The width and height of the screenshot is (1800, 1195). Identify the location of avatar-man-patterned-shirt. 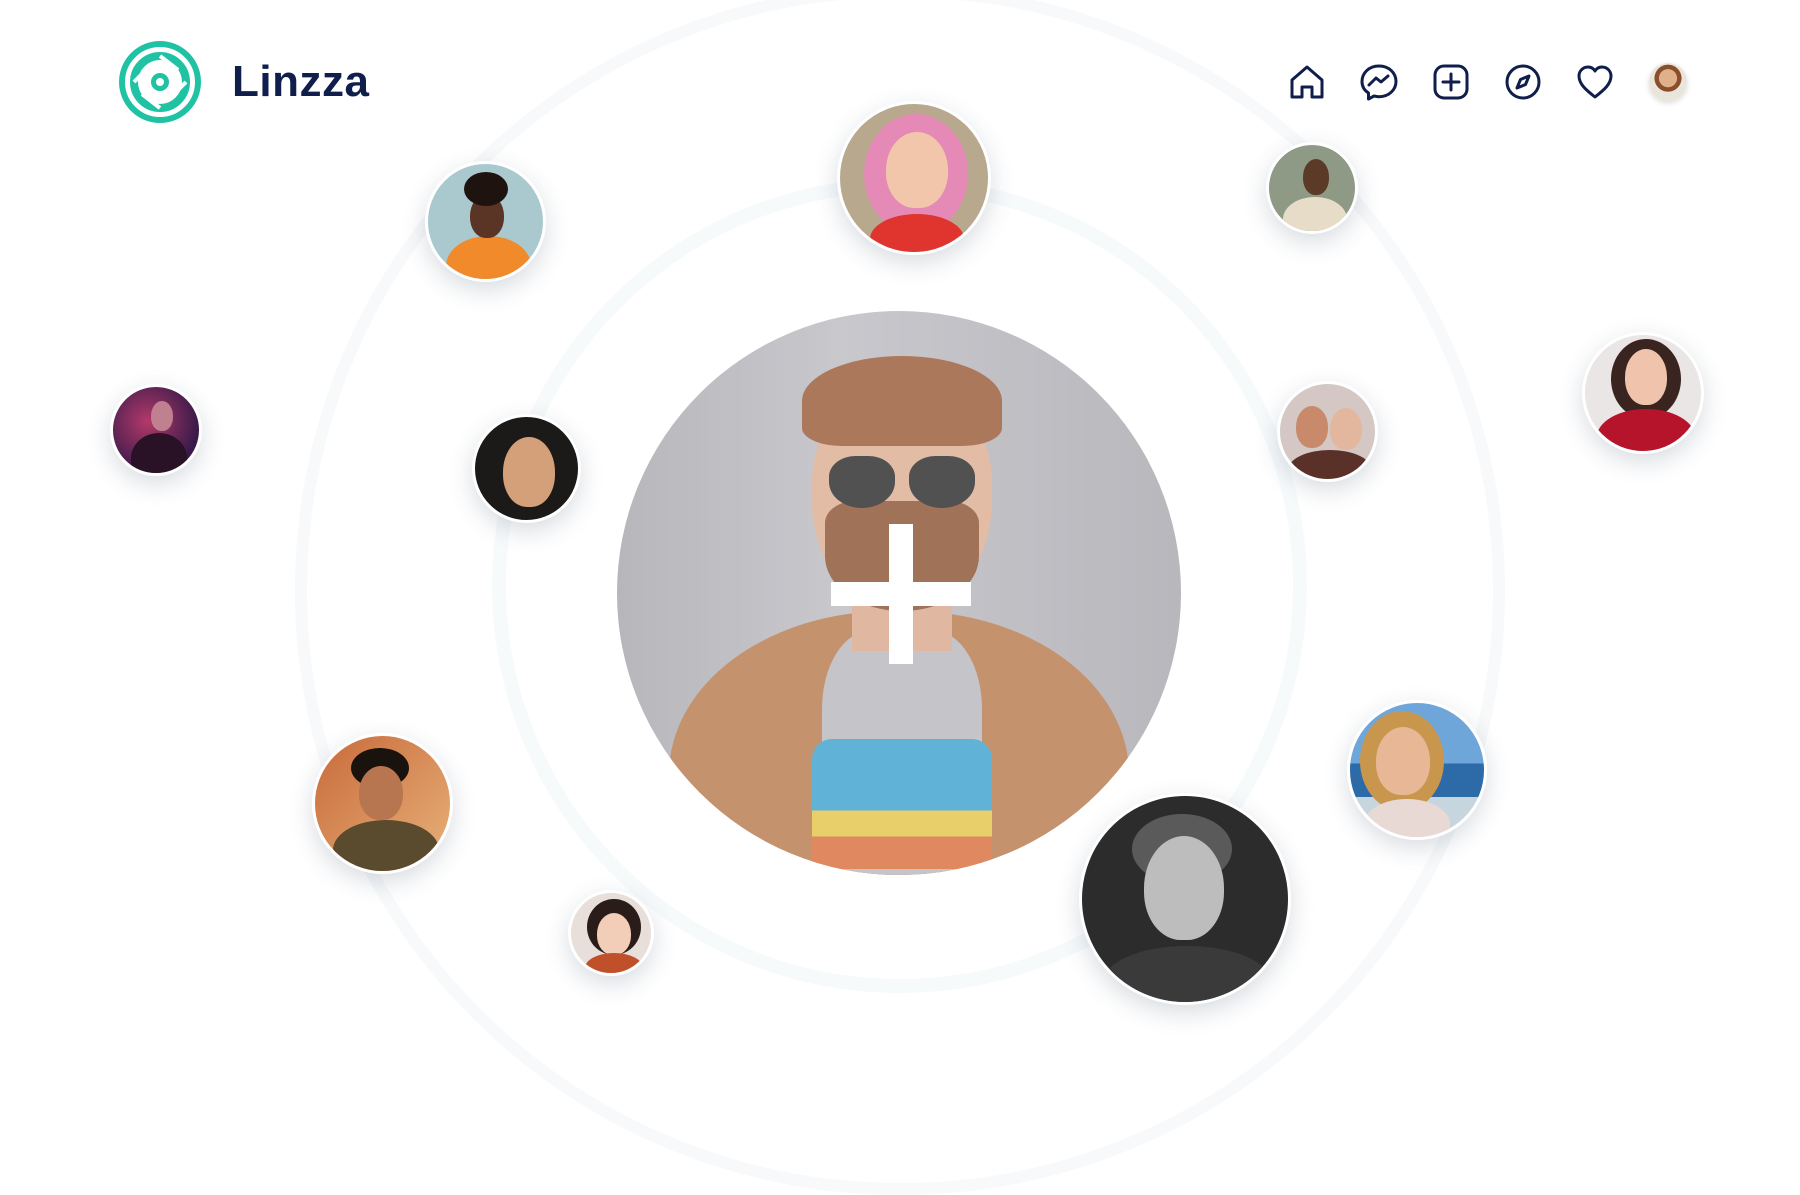
(382, 803).